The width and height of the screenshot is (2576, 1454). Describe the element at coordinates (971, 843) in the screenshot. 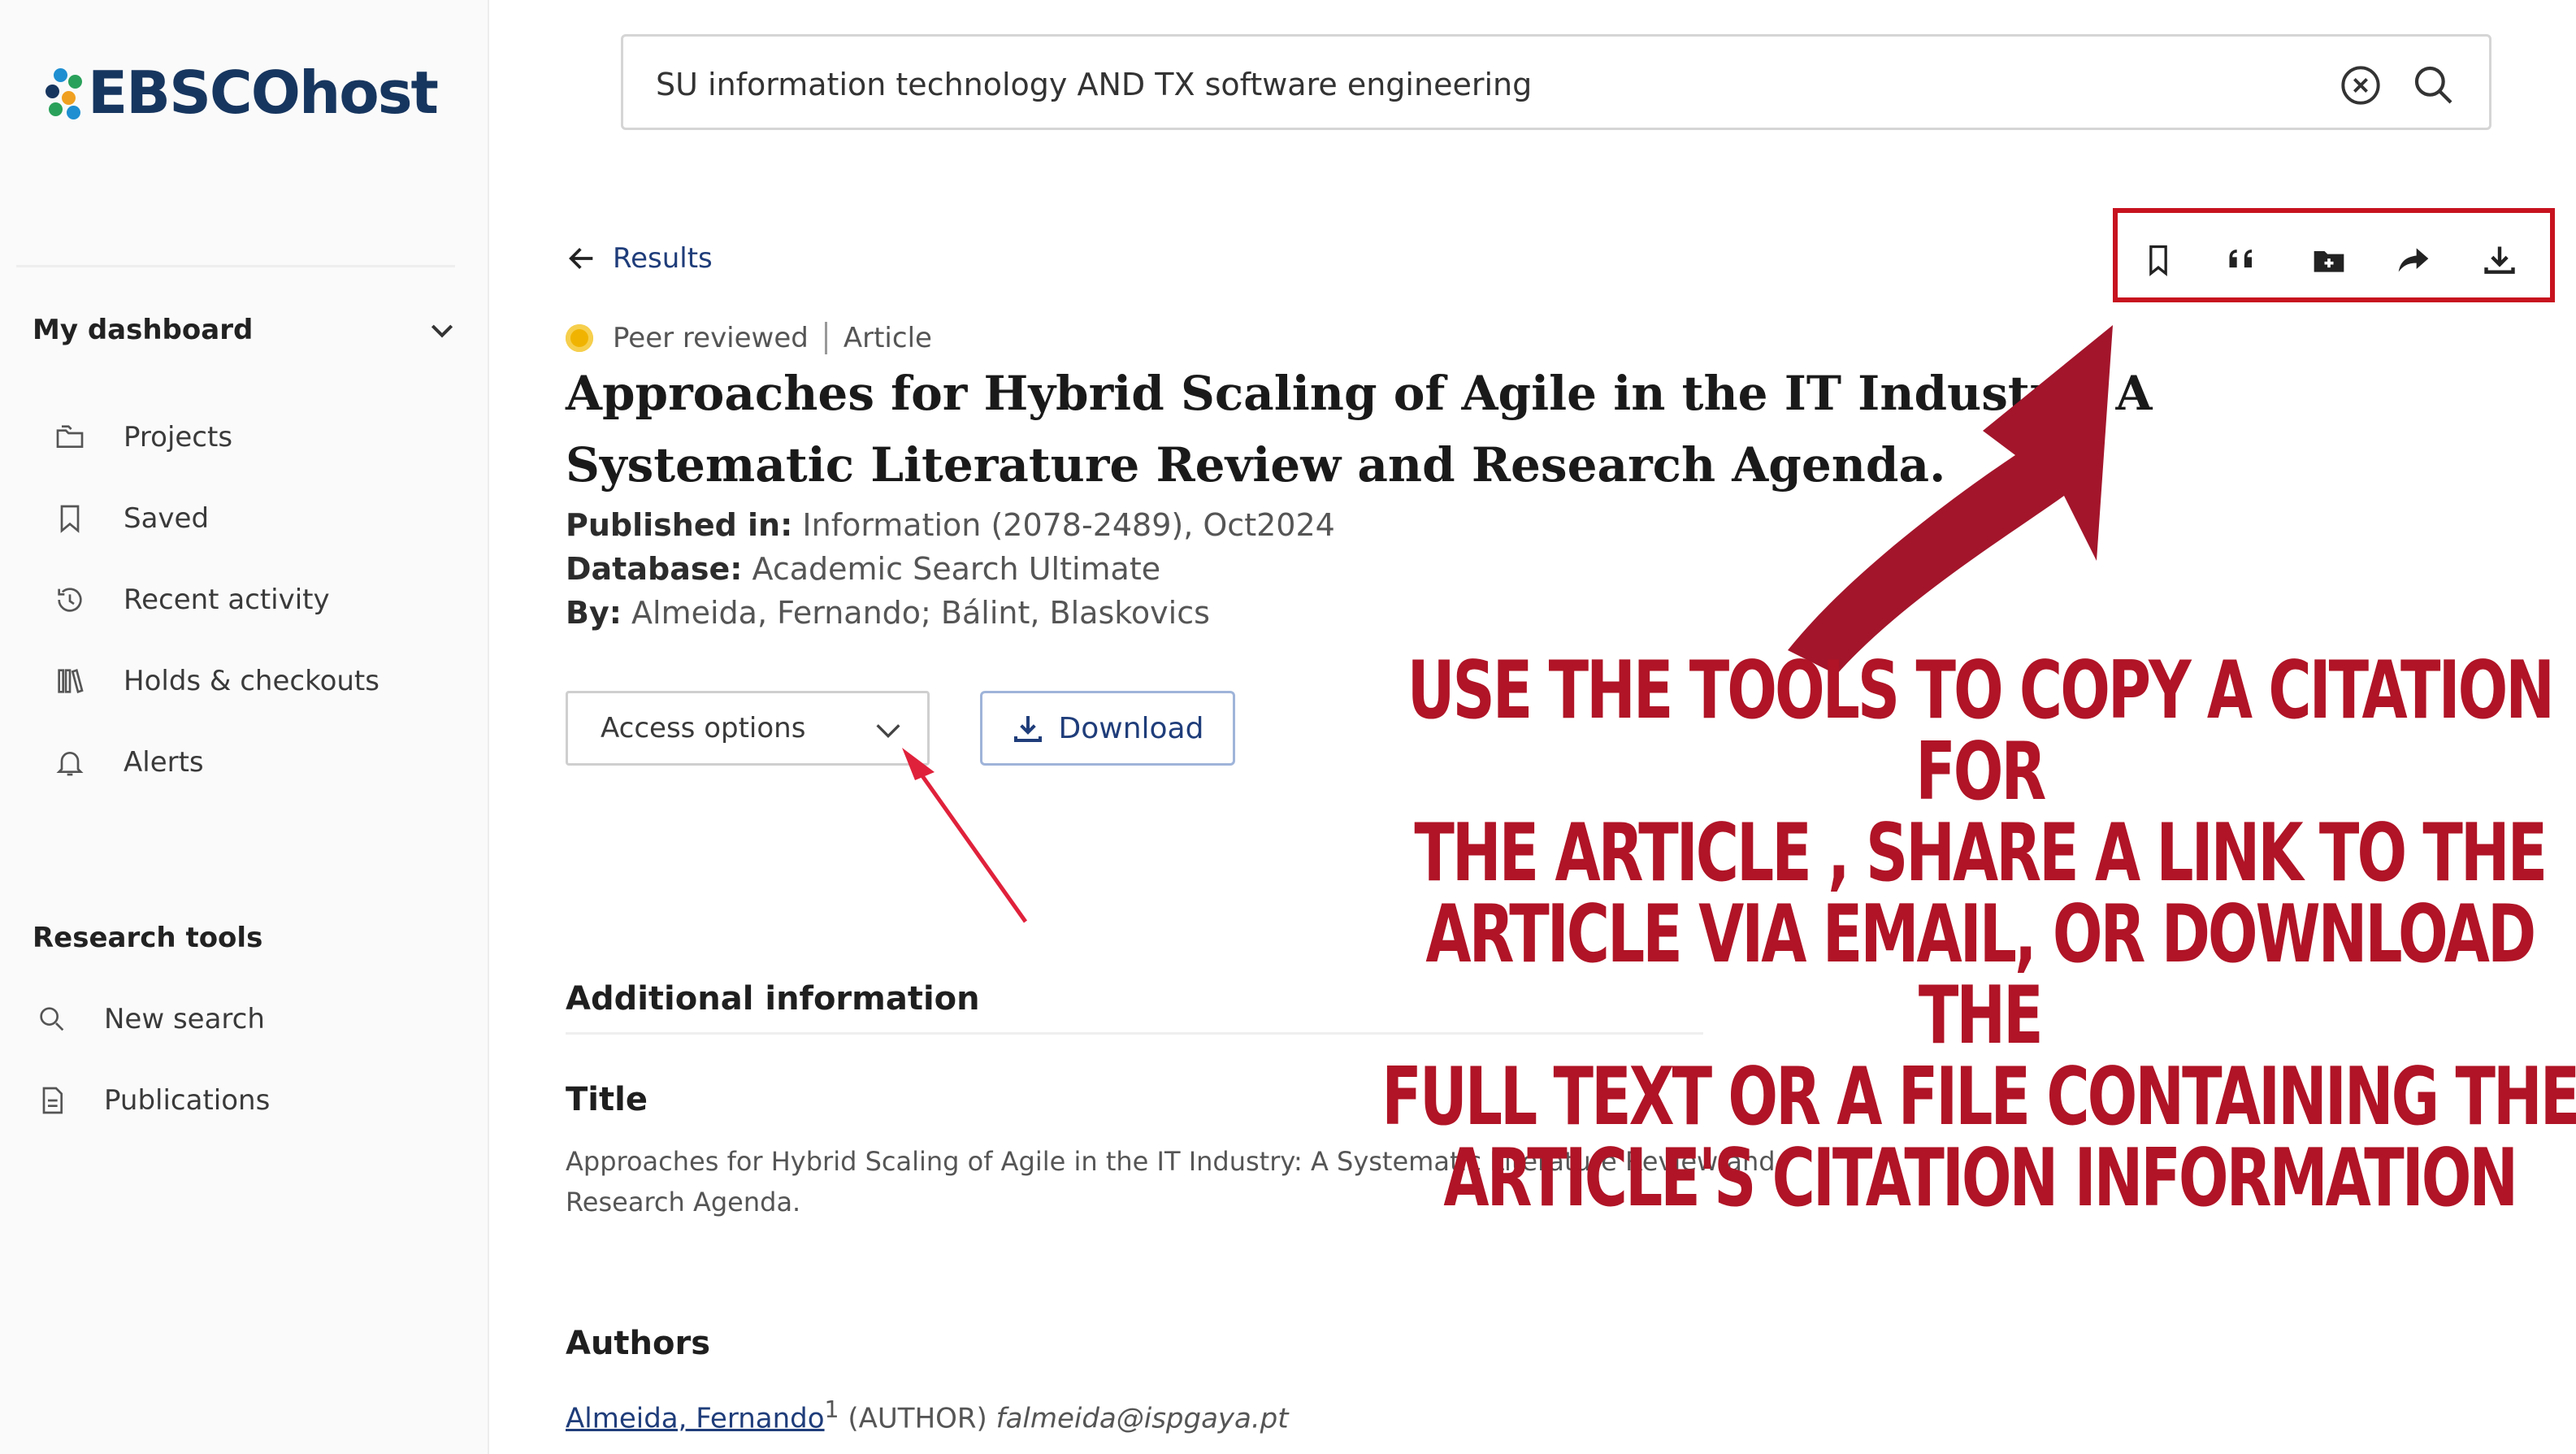

I see `small-thin-arrow-icon` at that location.